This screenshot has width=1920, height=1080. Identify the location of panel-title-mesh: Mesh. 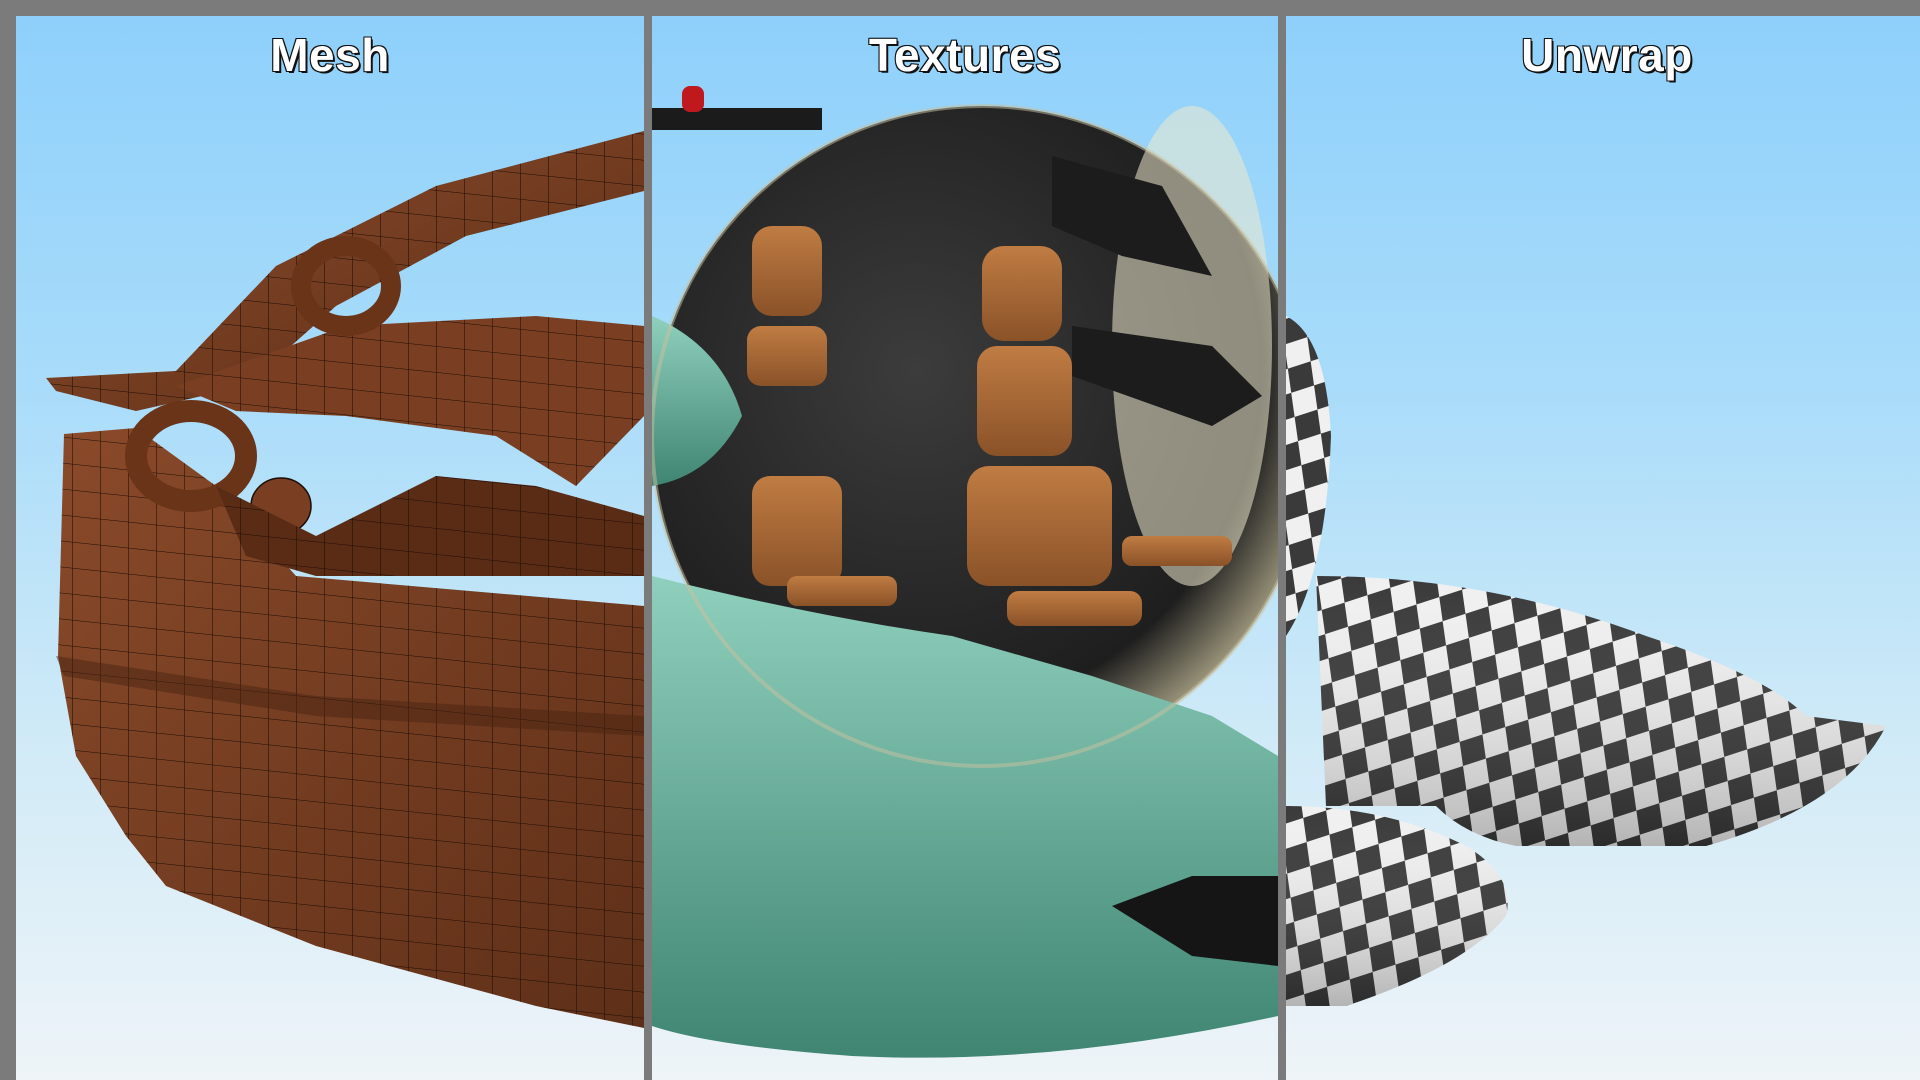
(329, 55).